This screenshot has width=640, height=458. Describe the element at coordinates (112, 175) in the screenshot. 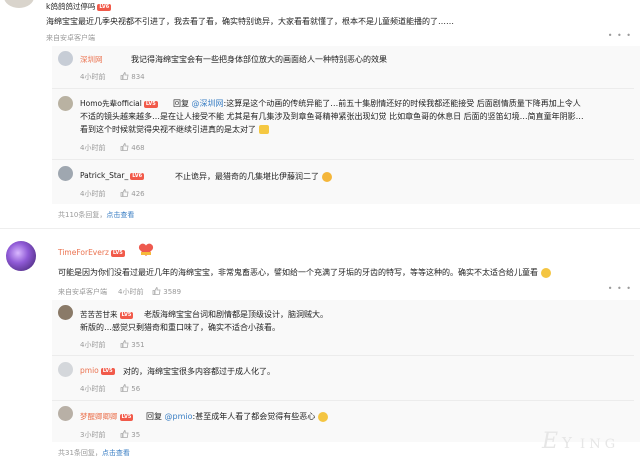

I see `reply-author: Patrick_Star_ LV6` at that location.